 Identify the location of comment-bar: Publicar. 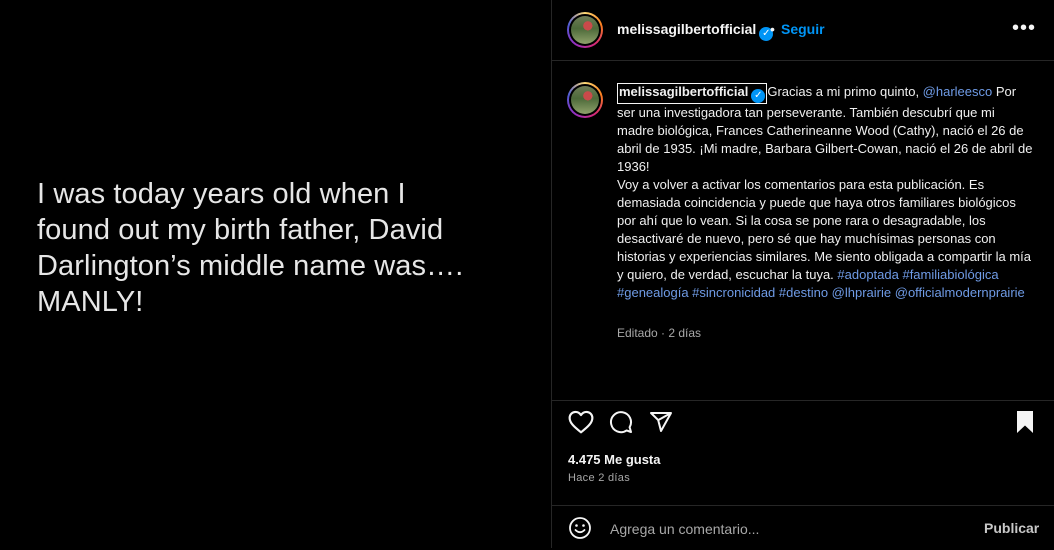
(803, 527).